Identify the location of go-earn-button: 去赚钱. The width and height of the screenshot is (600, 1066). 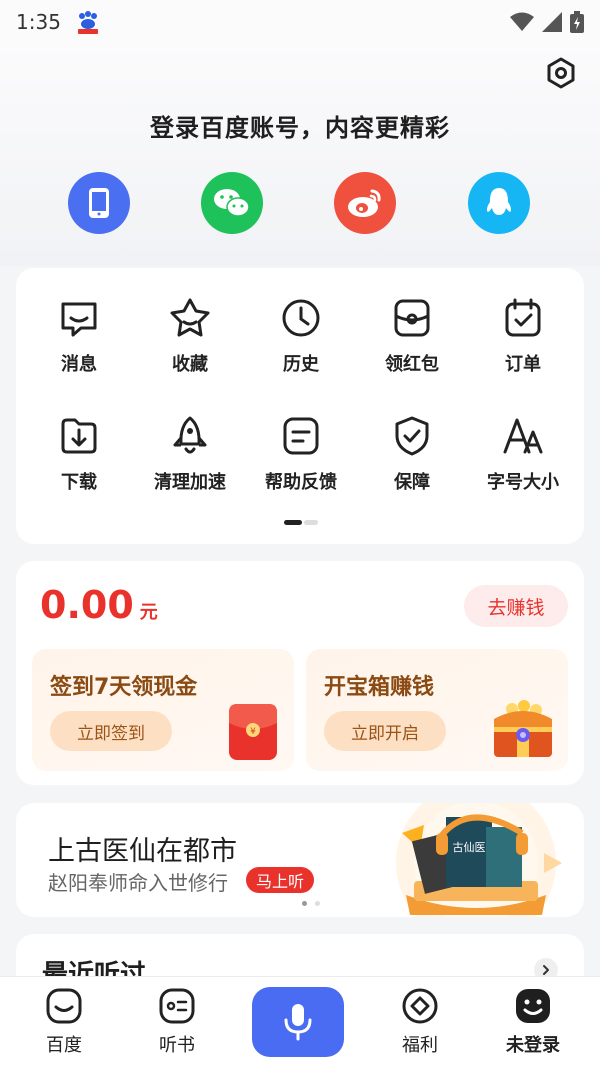
(516, 606).